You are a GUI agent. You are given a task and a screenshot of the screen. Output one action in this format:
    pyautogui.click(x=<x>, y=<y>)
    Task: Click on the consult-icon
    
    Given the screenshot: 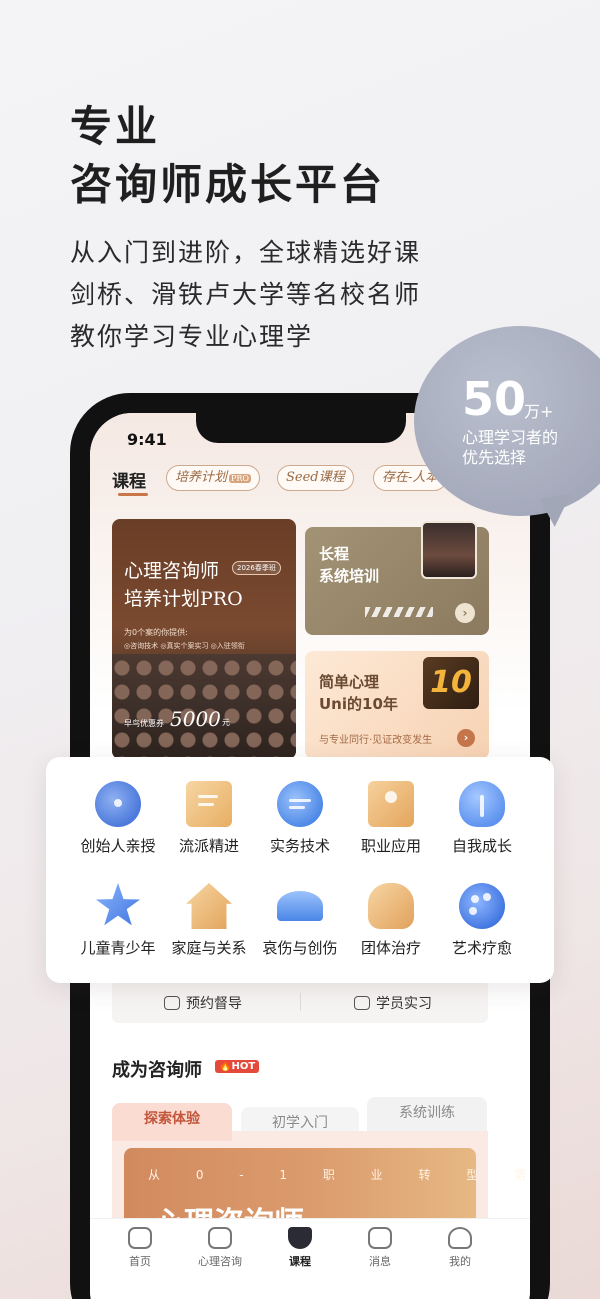 What is the action you would take?
    pyautogui.click(x=220, y=1238)
    